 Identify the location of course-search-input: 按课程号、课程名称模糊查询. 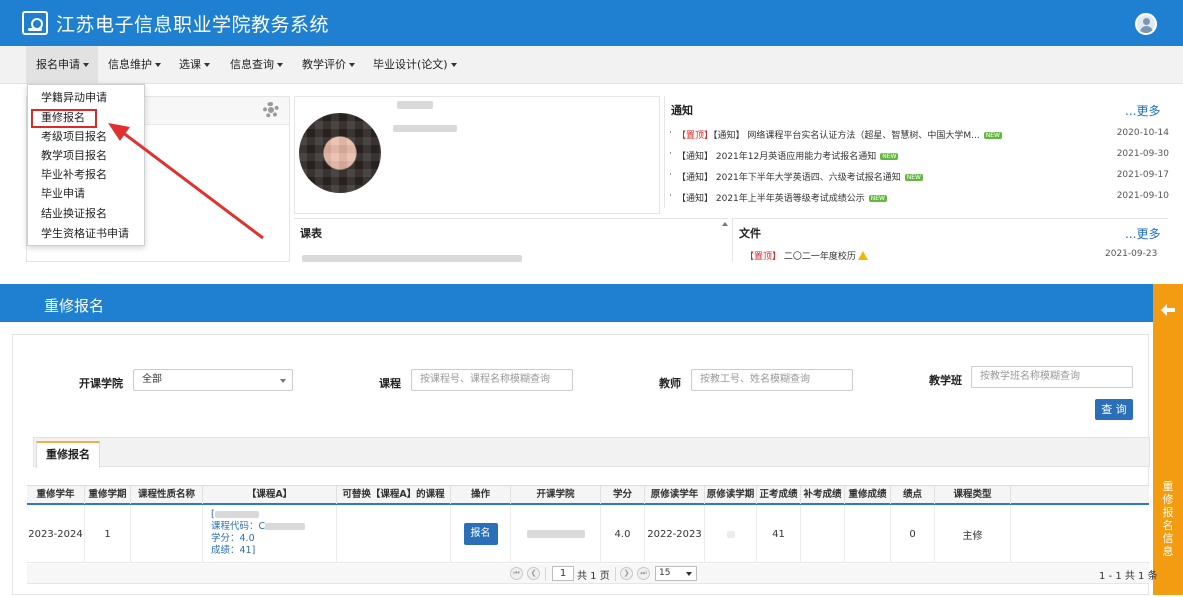
(492, 380).